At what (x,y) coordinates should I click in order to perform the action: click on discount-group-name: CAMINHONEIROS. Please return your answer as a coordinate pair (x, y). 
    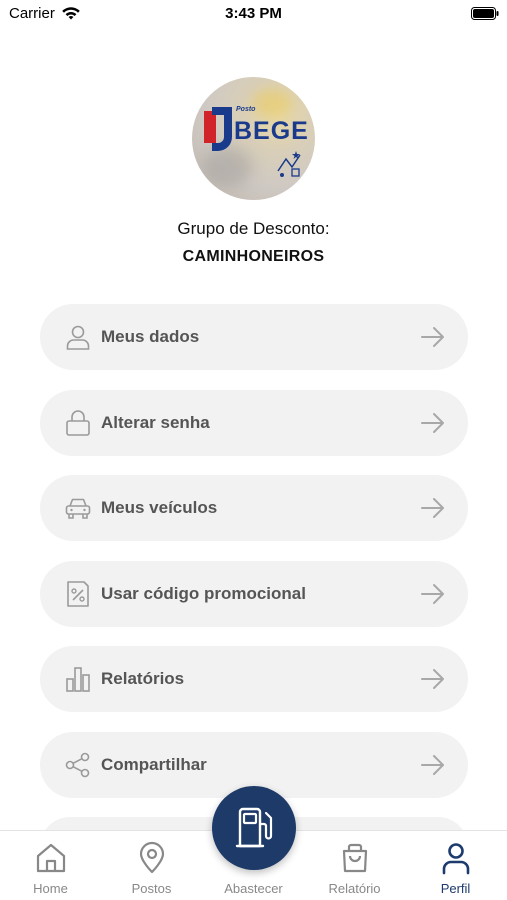
    Looking at the image, I should click on (253, 256).